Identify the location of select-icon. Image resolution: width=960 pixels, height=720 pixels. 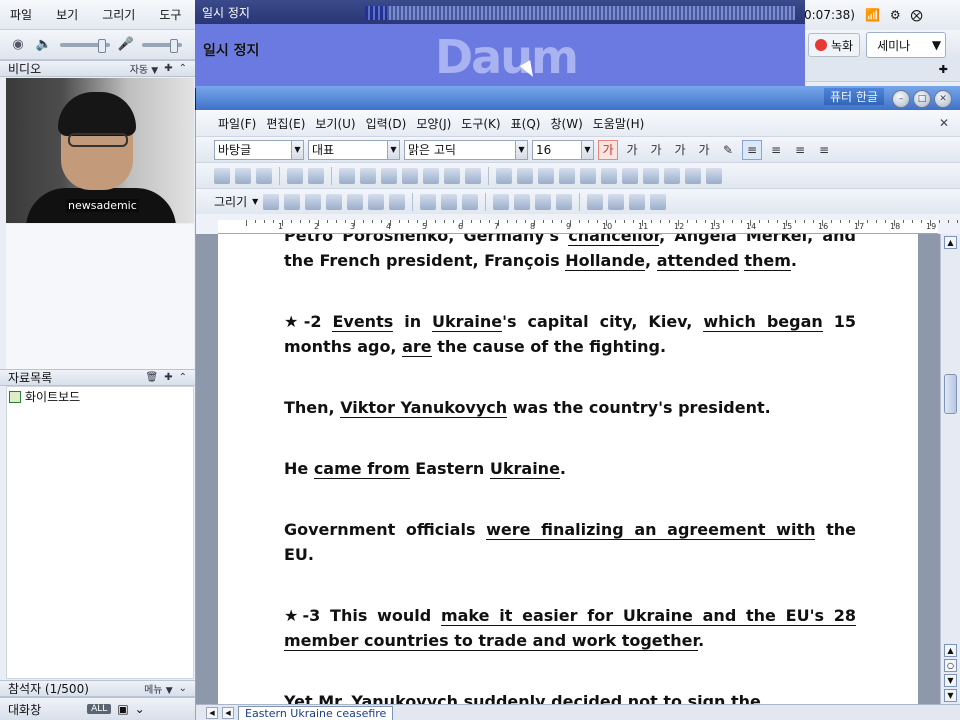
(428, 201).